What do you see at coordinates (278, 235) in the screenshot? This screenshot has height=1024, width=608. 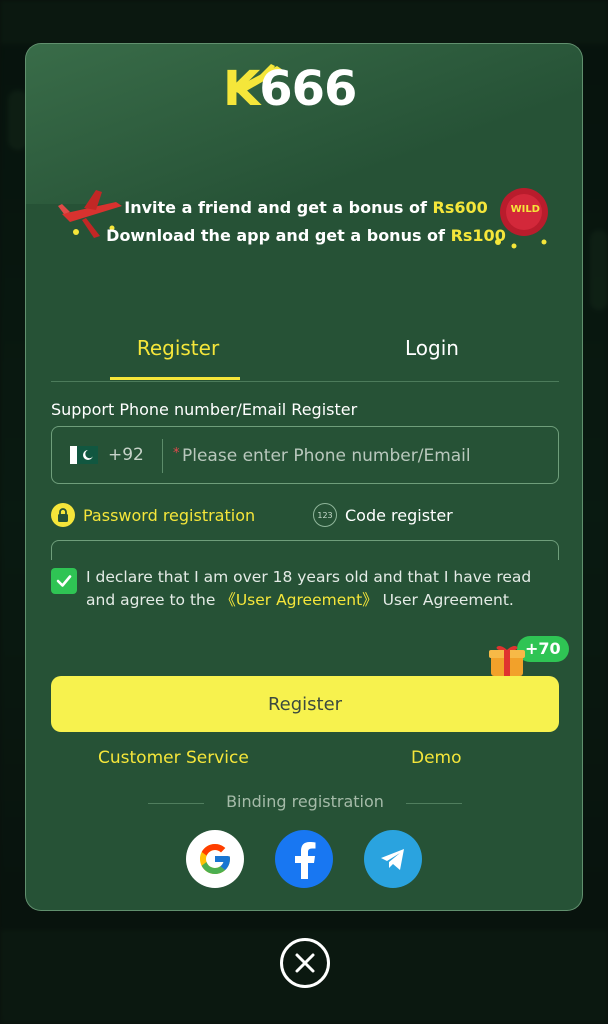 I see `promo-download-label: Download the app and get a bonus of` at bounding box center [278, 235].